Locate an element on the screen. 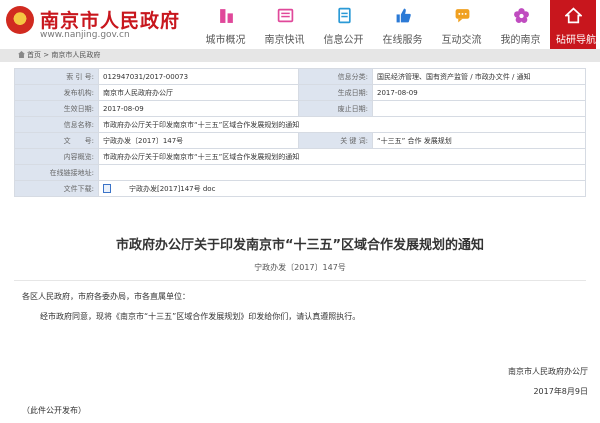 This screenshot has height=423, width=600. table-row: 信息名称: 市政府办公厅关于印发南京市“十三五”区域合作发展规划的通知 is located at coordinates (300, 124).